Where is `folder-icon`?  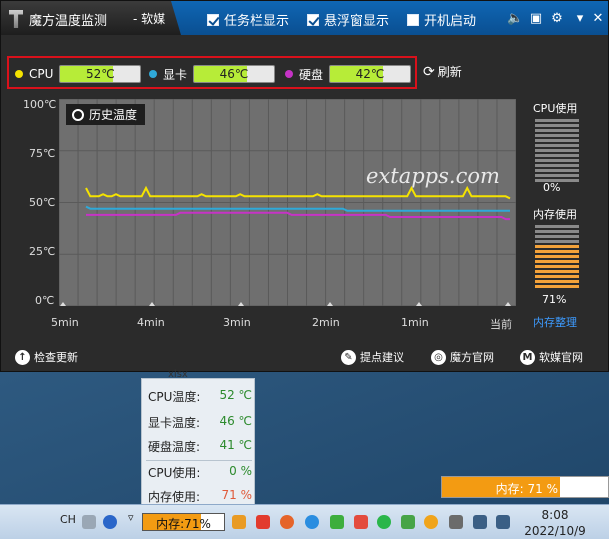
folder-icon is located at coordinates (239, 522).